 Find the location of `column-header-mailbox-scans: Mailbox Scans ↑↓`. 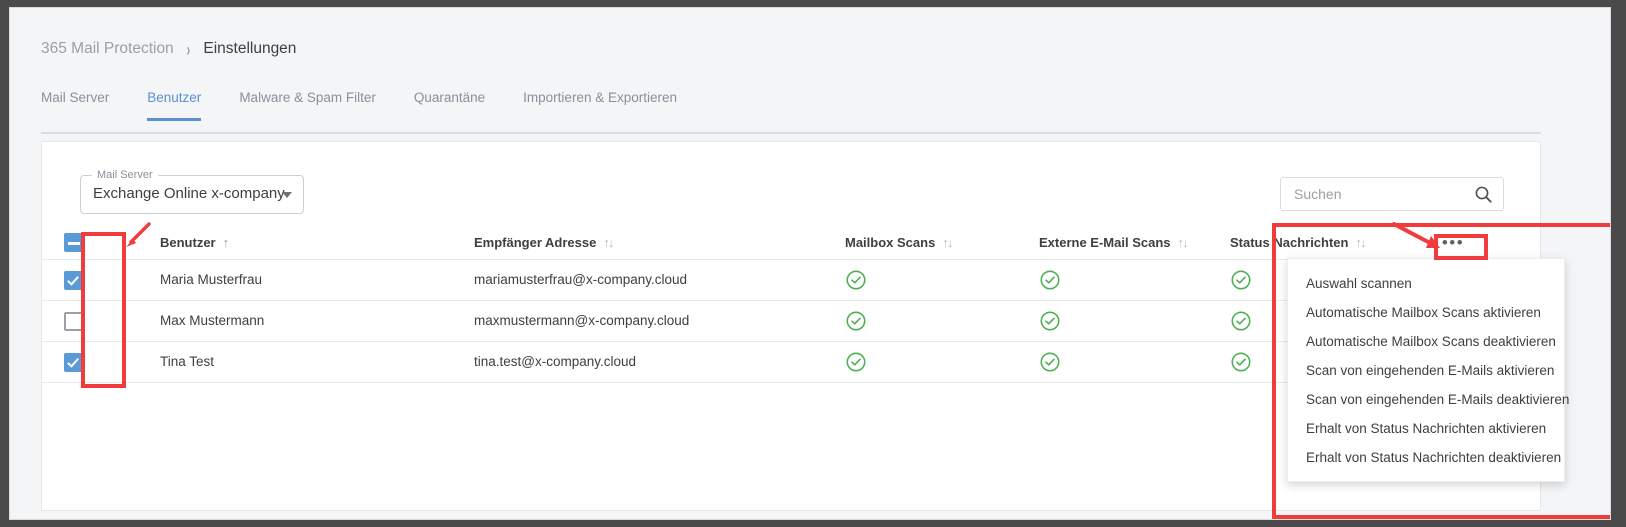

column-header-mailbox-scans: Mailbox Scans ↑↓ is located at coordinates (899, 242).